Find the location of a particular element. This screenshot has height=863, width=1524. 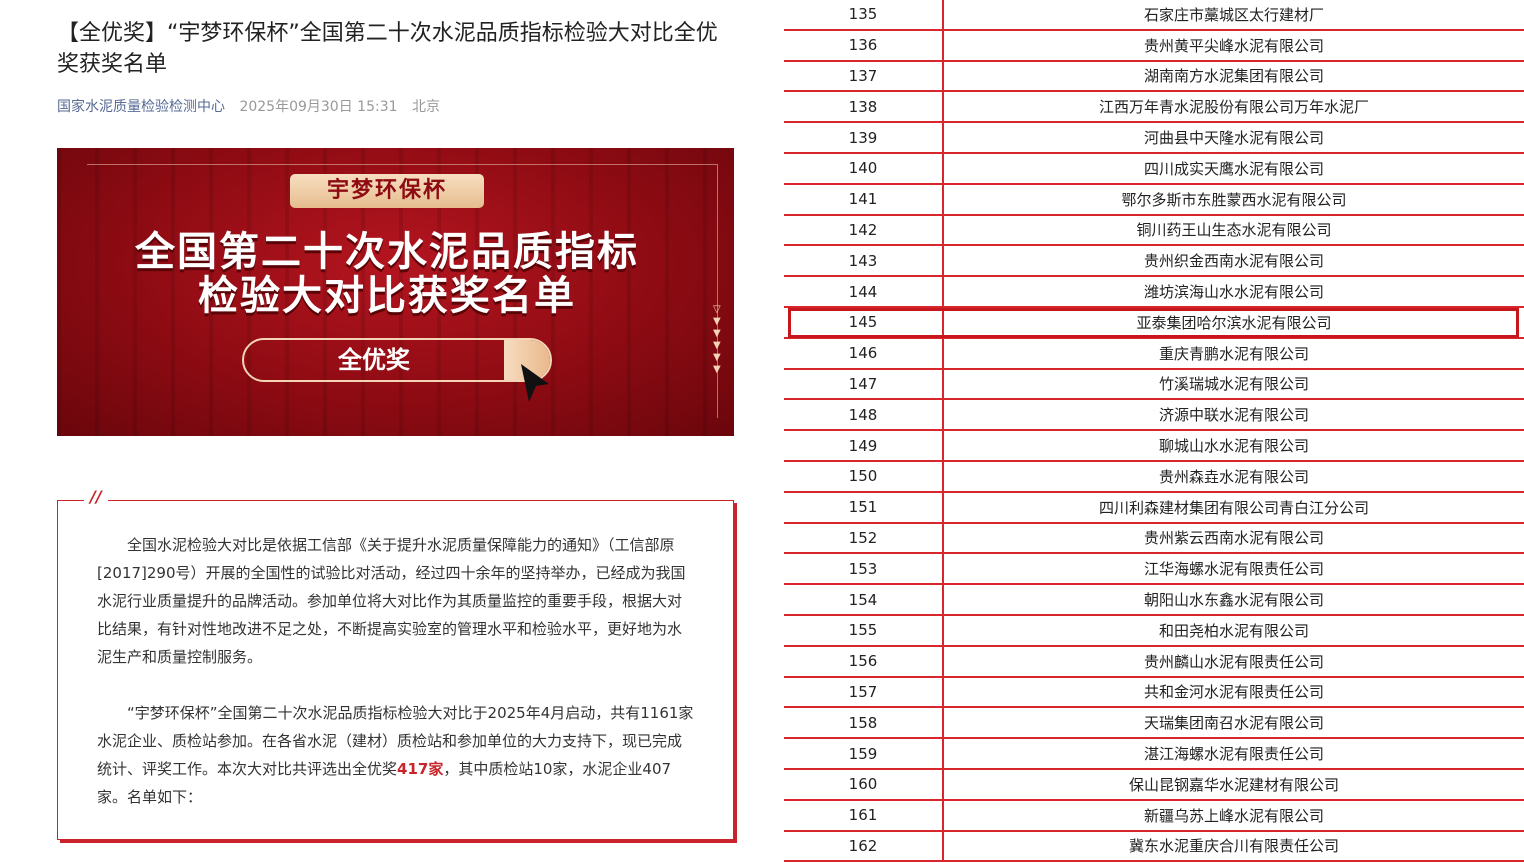

table-row: 155 和田尧柏水泥有限公司 is located at coordinates (1154, 630).